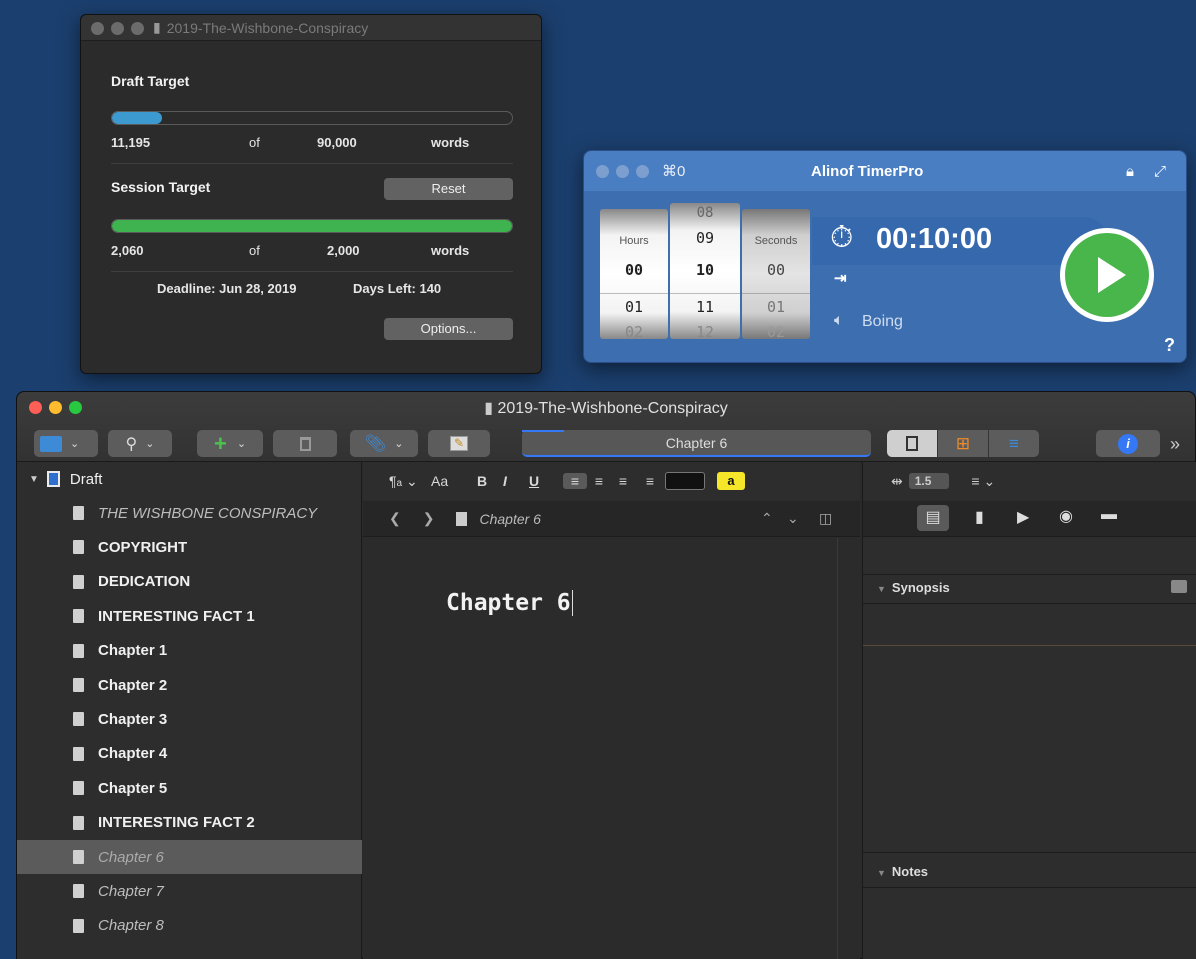 The height and width of the screenshot is (959, 1196). I want to click on down-arrow-icon: ⌄, so click(793, 518).